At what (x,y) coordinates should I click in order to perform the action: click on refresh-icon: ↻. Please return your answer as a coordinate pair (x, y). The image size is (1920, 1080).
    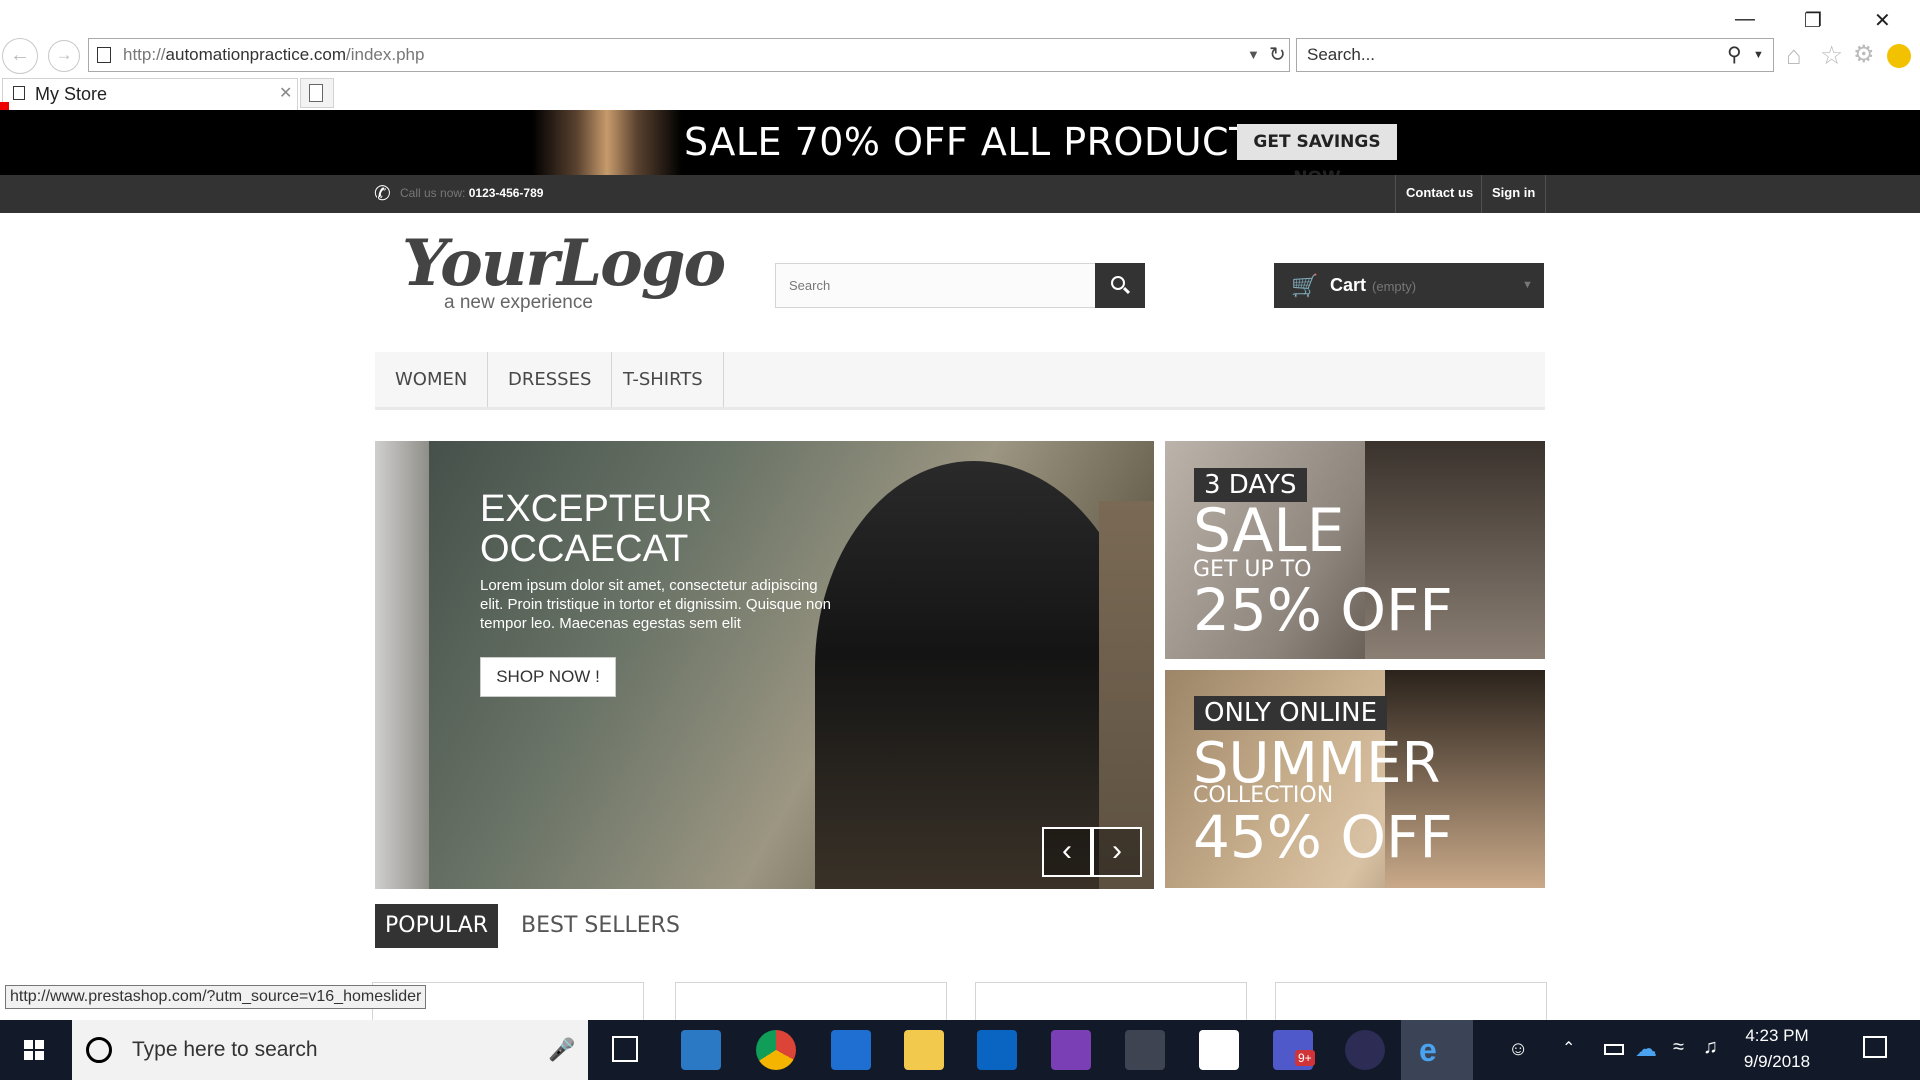
    Looking at the image, I should click on (1277, 55).